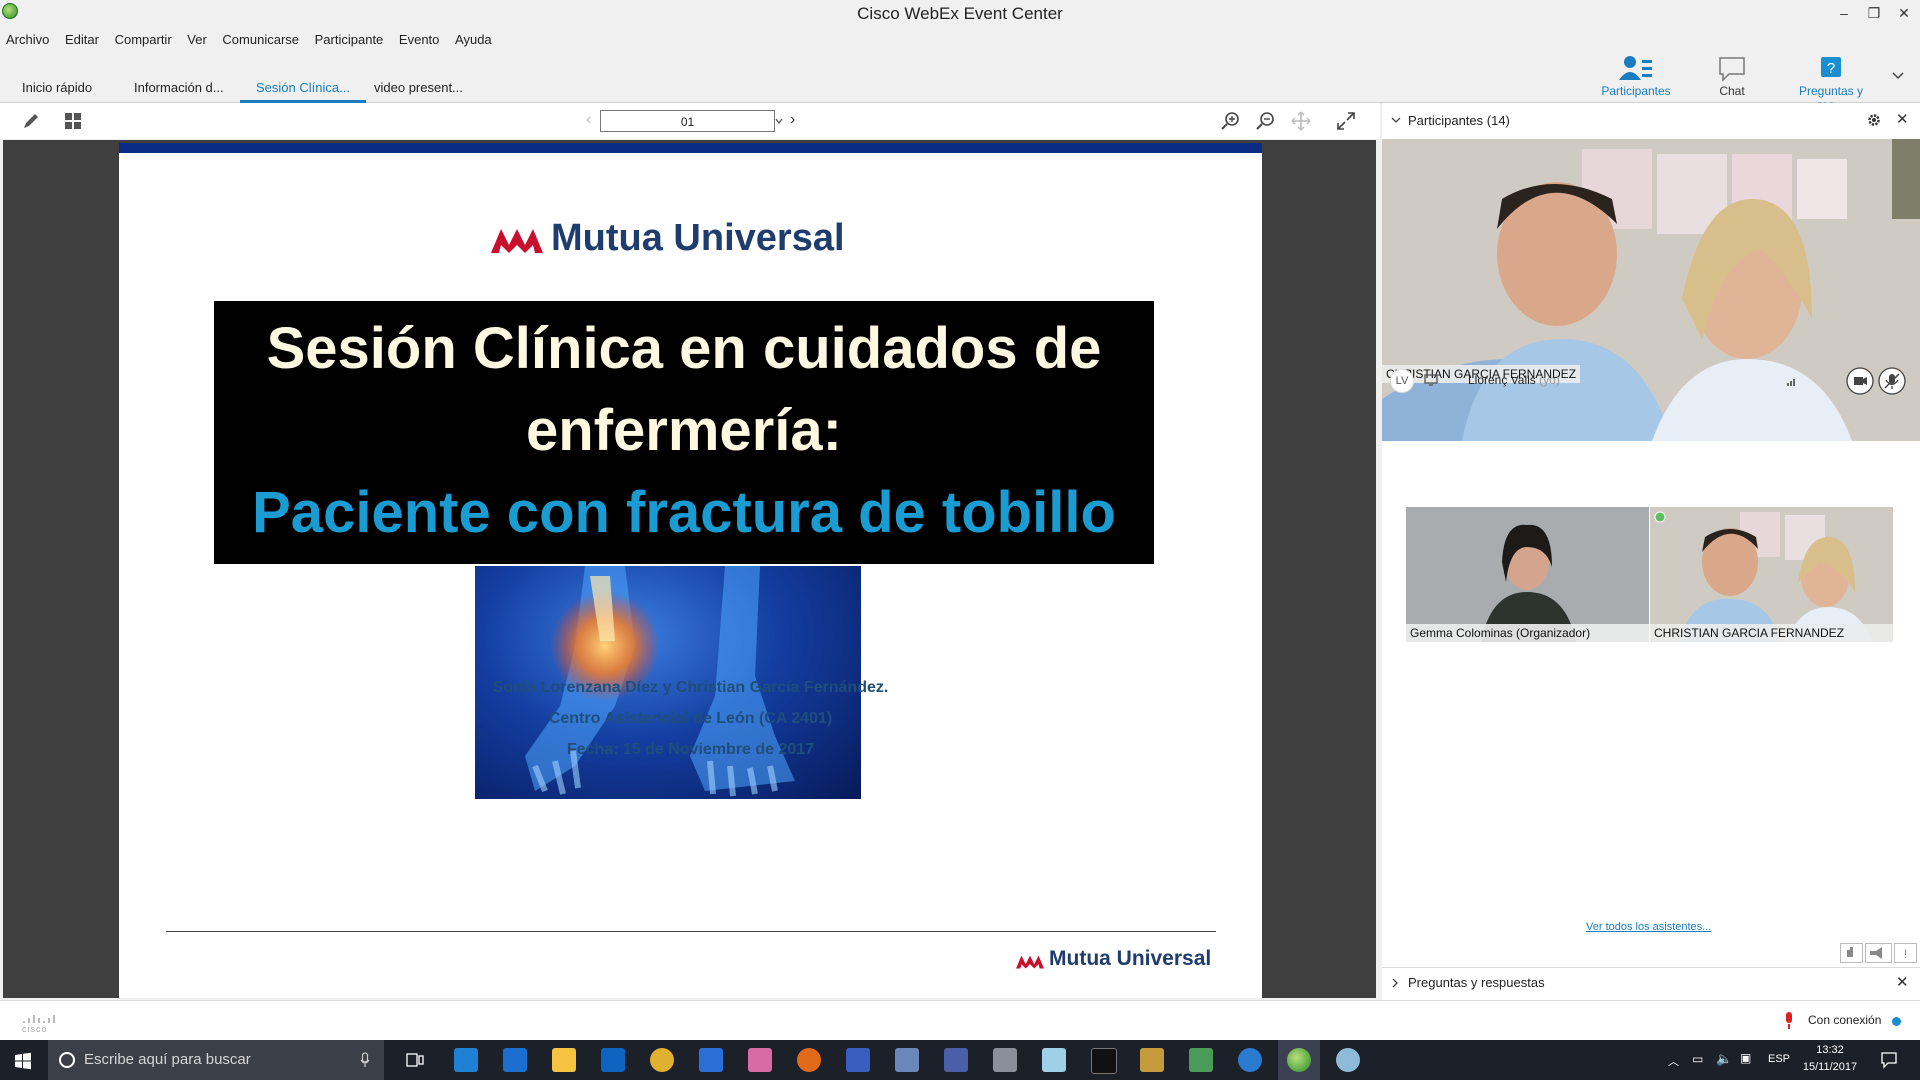 Image resolution: width=1920 pixels, height=1080 pixels. What do you see at coordinates (1904, 13) in the screenshot?
I see `close-button: ✕` at bounding box center [1904, 13].